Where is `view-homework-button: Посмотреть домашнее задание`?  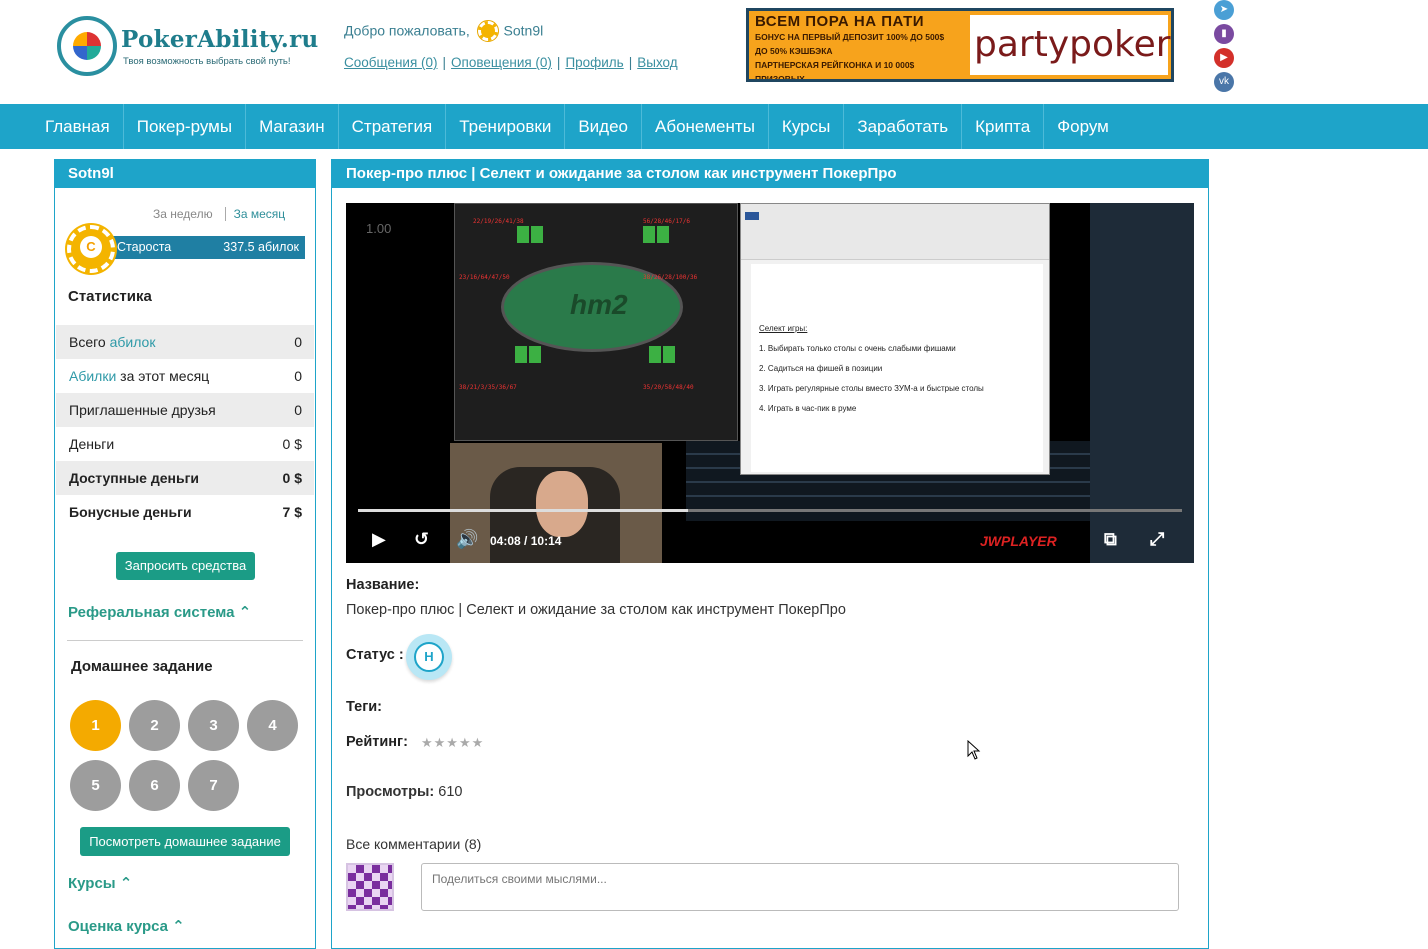
view-homework-button: Посмотреть домашнее задание is located at coordinates (185, 841).